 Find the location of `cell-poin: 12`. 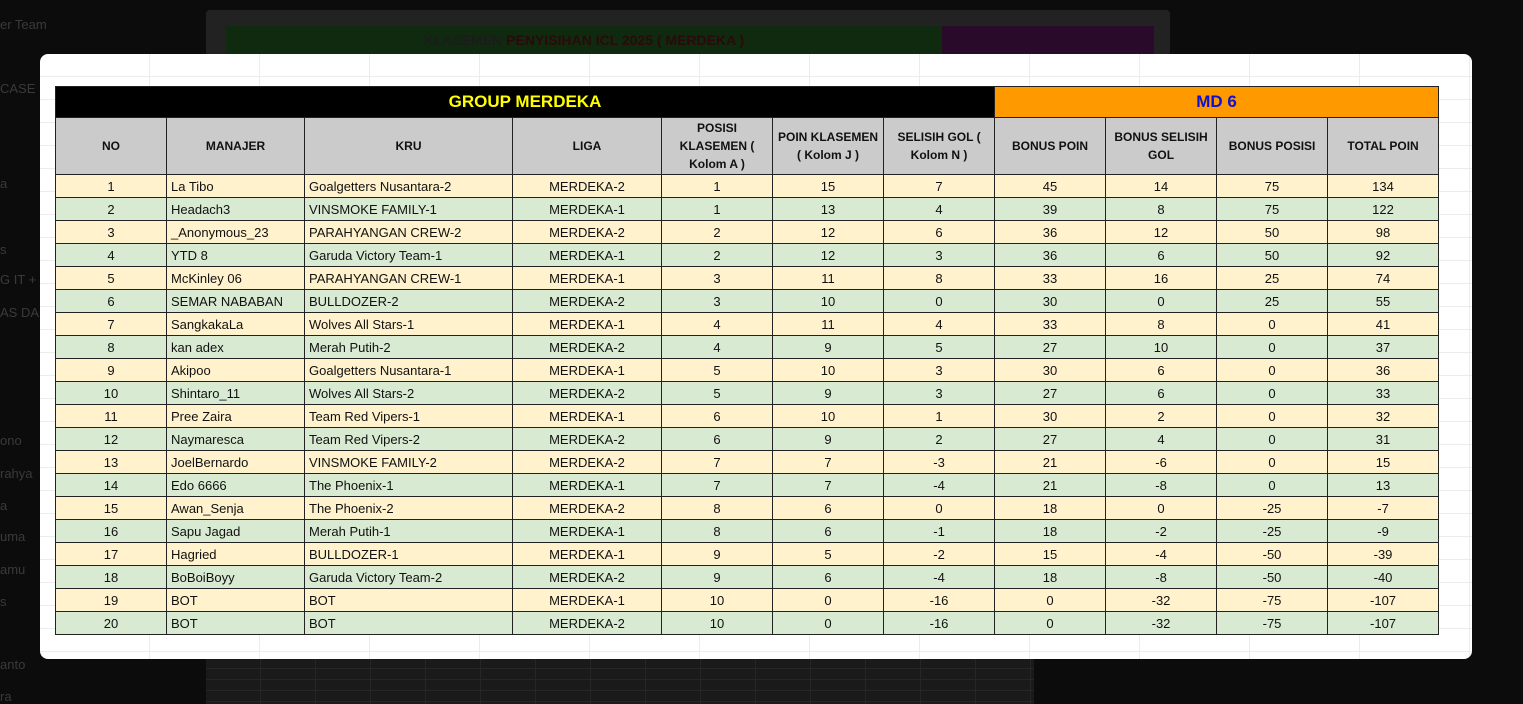

cell-poin: 12 is located at coordinates (828, 255).